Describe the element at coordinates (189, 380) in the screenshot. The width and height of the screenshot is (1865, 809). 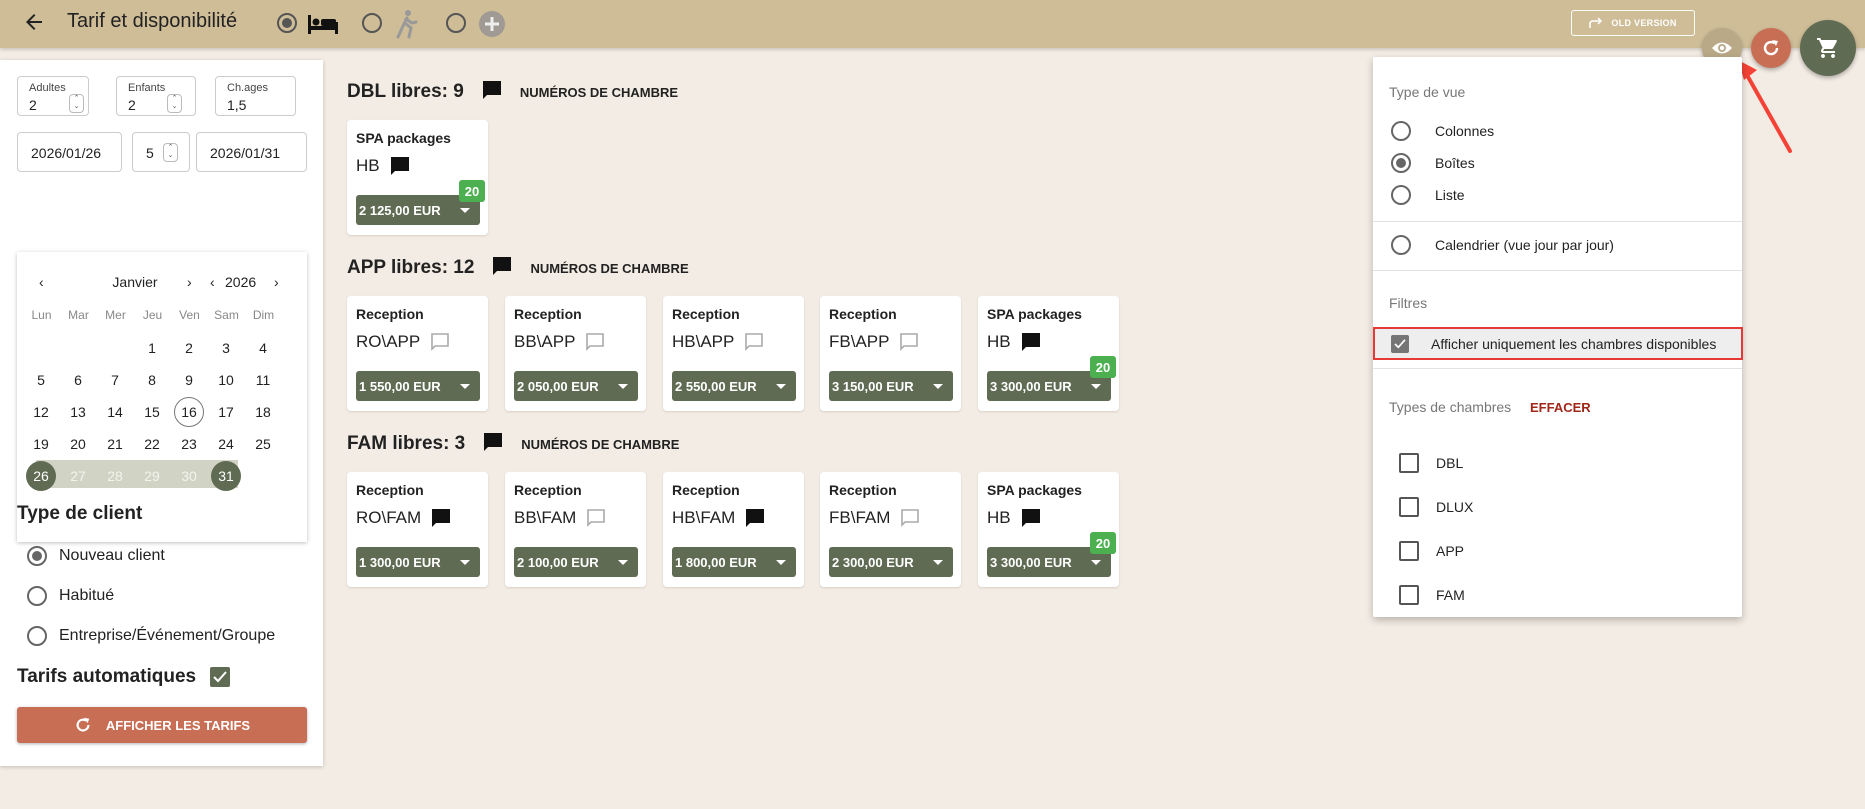
I see `calendar-day: 9` at that location.